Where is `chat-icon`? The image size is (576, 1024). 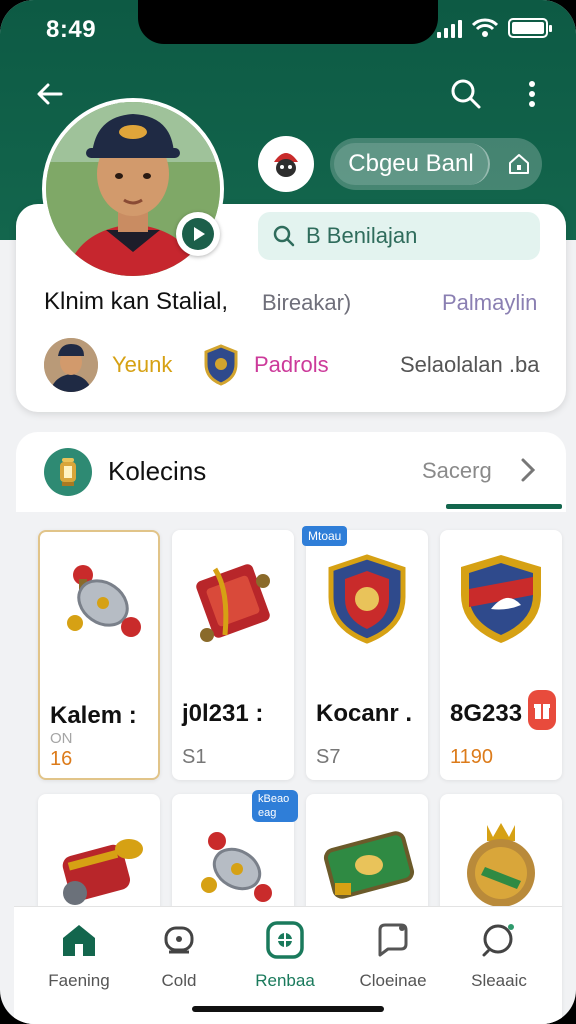
chat-icon is located at coordinates (393, 940).